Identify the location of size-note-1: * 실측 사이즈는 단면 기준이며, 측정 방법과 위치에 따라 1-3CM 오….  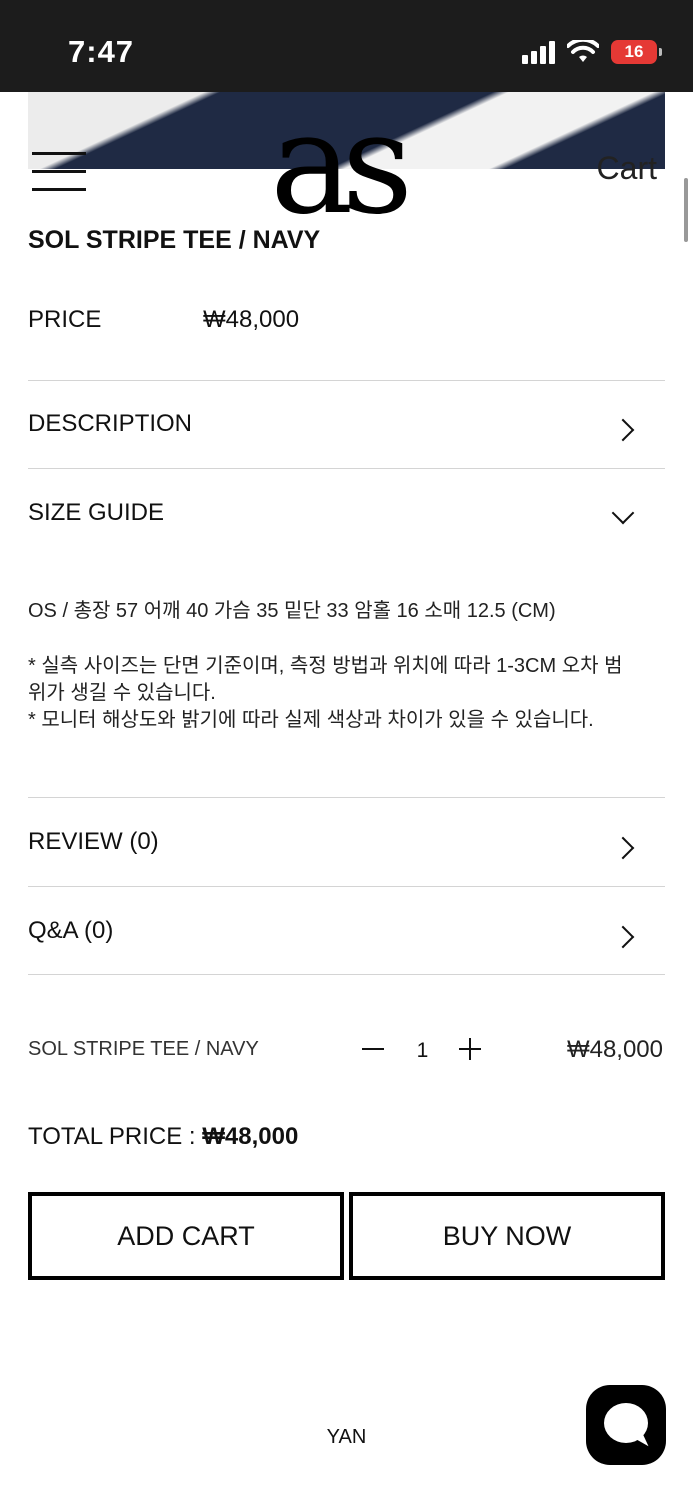
(325, 679).